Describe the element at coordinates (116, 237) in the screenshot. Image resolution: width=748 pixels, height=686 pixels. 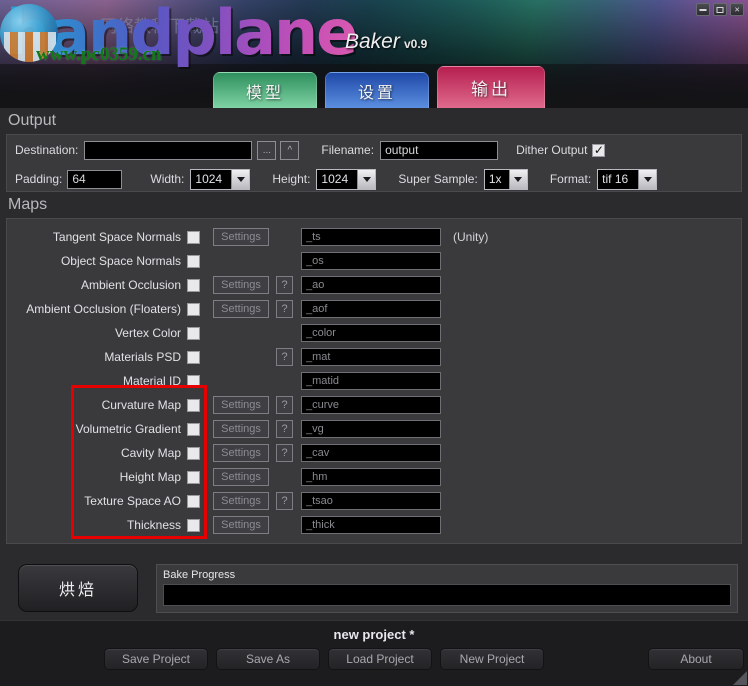
I see `map-name-label: Tangent Space Normals` at that location.